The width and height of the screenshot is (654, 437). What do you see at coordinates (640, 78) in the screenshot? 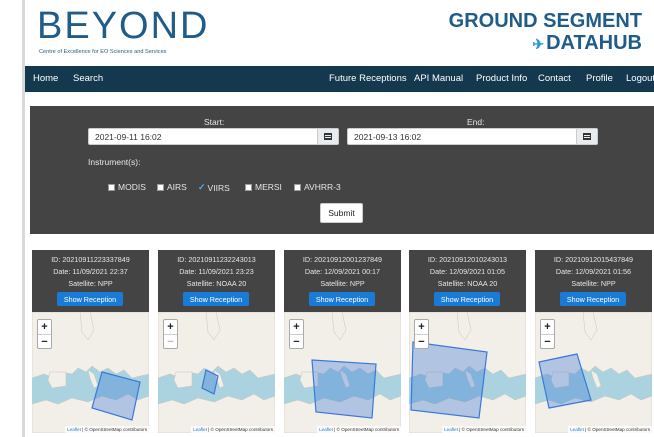
I see `nav-logout: Logout` at bounding box center [640, 78].